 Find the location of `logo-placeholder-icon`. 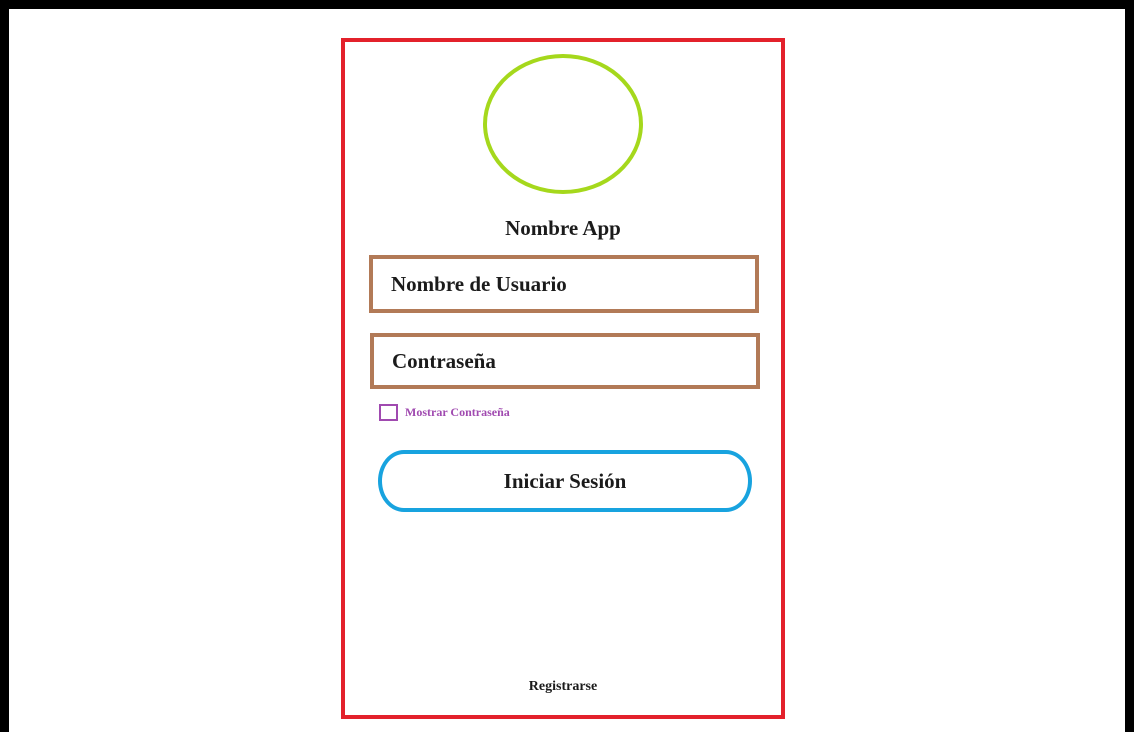

logo-placeholder-icon is located at coordinates (563, 124).